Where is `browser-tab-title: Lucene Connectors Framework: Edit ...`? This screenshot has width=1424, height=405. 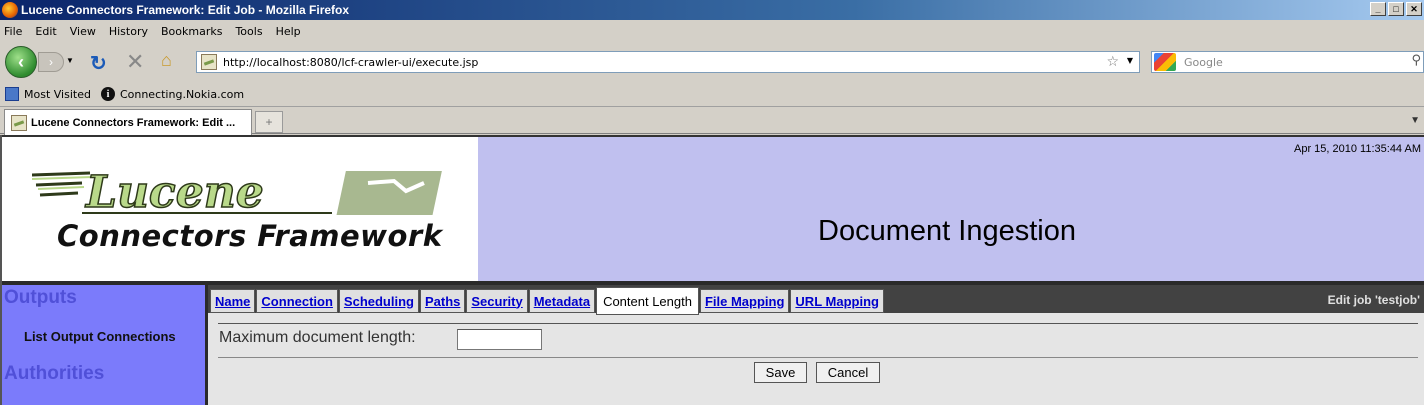 browser-tab-title: Lucene Connectors Framework: Edit ... is located at coordinates (133, 122).